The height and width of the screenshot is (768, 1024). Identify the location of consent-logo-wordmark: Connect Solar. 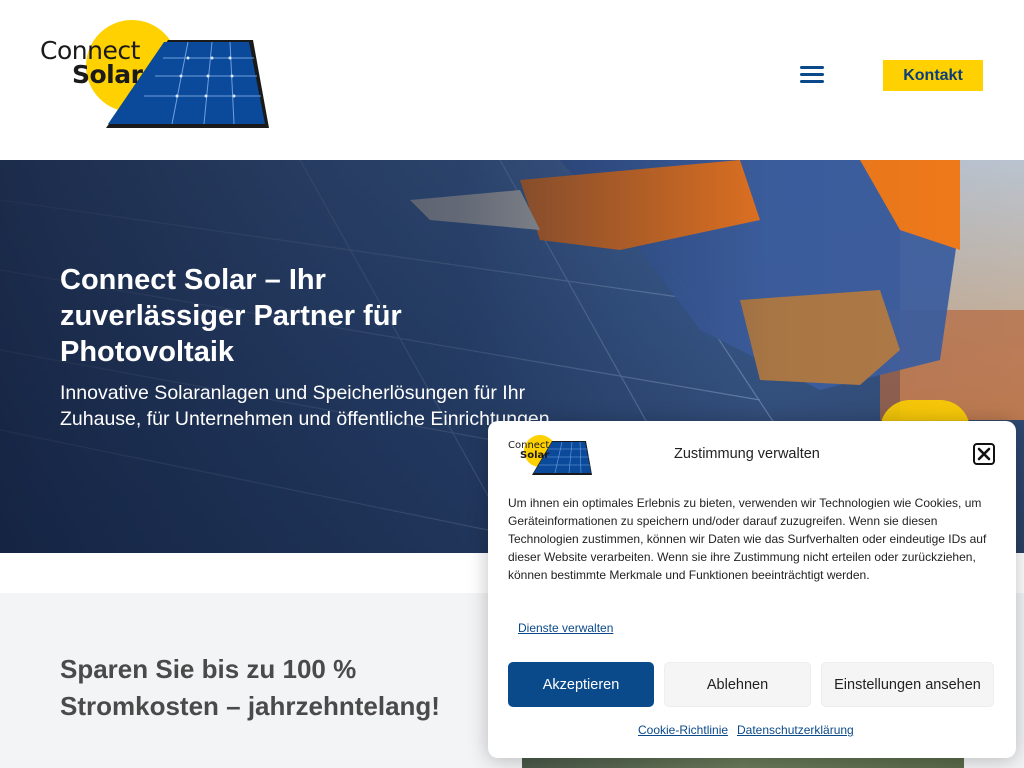
(528, 451).